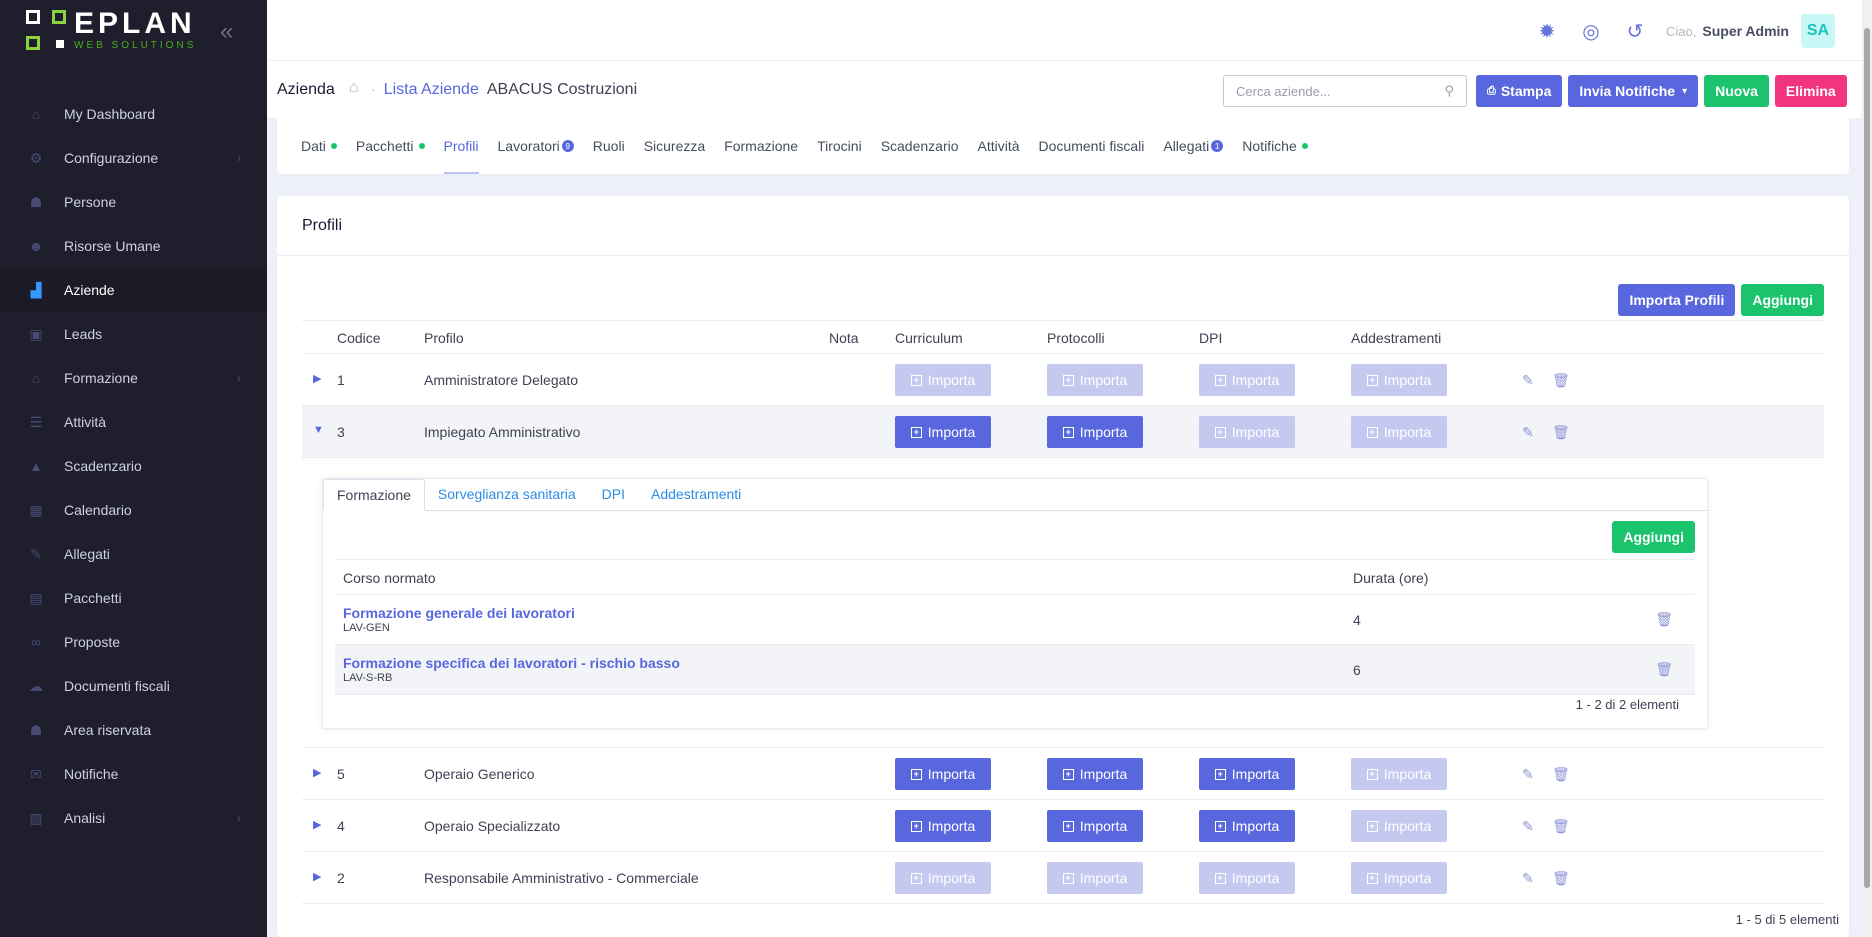 This screenshot has height=937, width=1872. I want to click on sidebar-item-area-riservata: ☗ Area riservata, so click(133, 730).